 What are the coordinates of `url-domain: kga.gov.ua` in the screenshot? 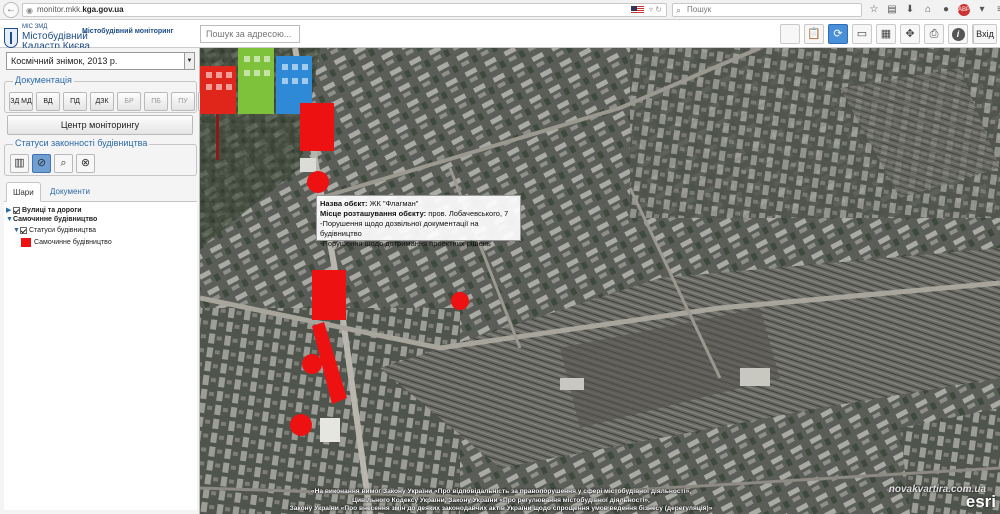 It's located at (103, 9).